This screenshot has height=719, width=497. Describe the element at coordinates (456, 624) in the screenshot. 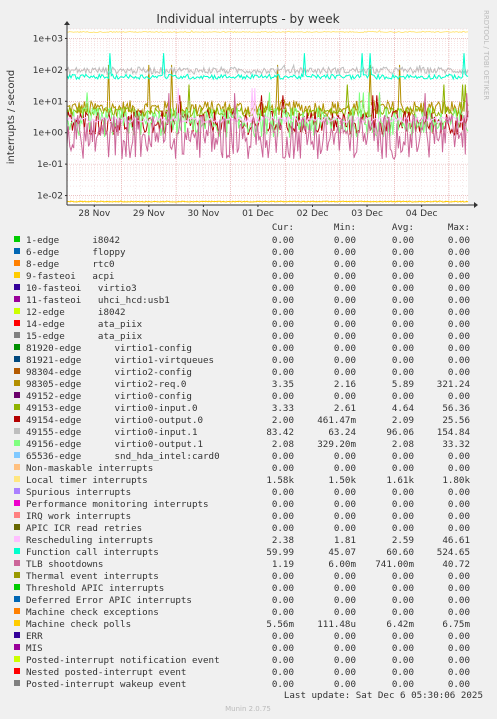

I see `legend-value-max: 6.75m` at that location.